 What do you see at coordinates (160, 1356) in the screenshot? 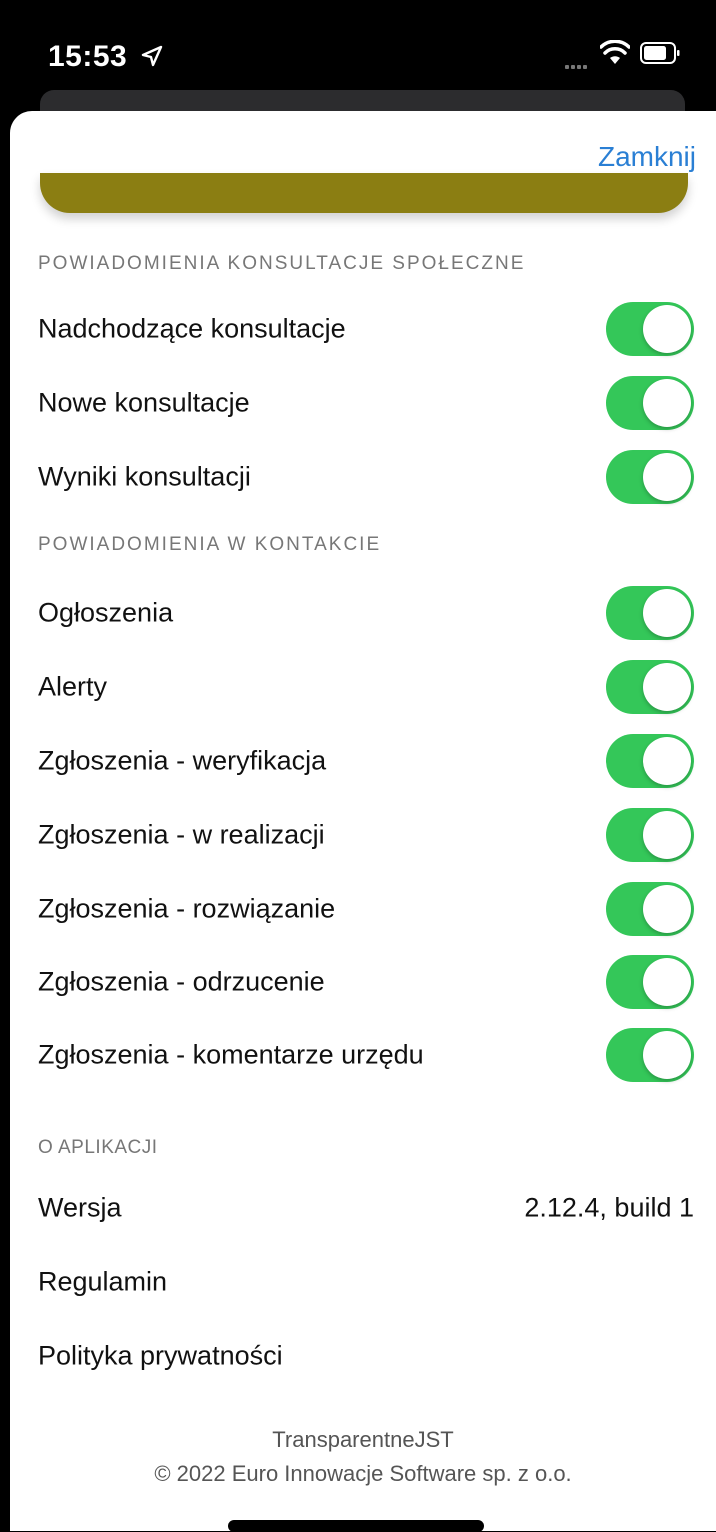
I see `privacy-policy-link: Polityka prywatności` at bounding box center [160, 1356].